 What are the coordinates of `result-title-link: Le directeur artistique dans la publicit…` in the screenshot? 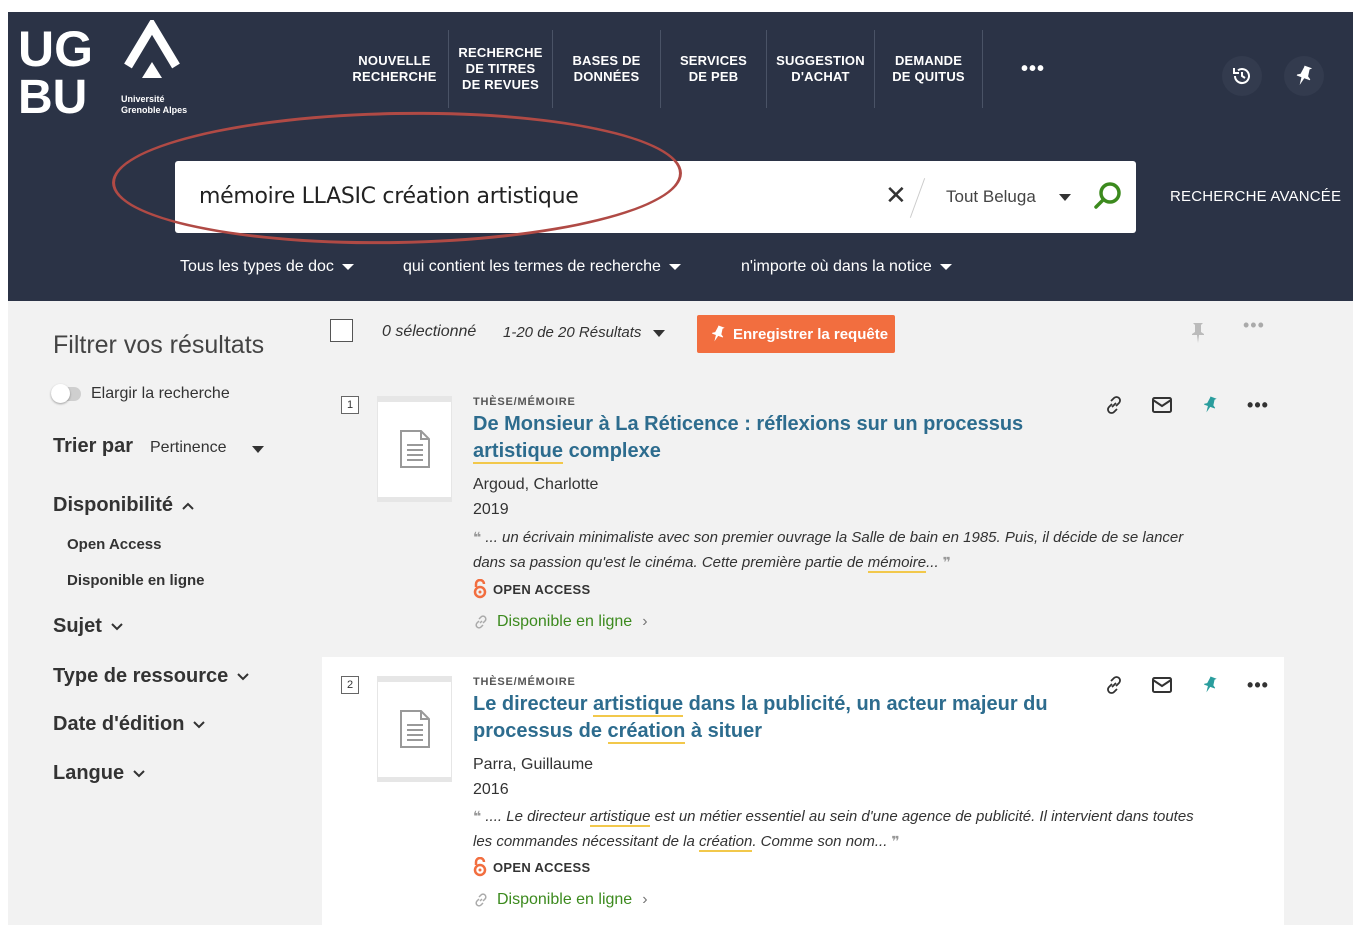 It's located at (783, 718).